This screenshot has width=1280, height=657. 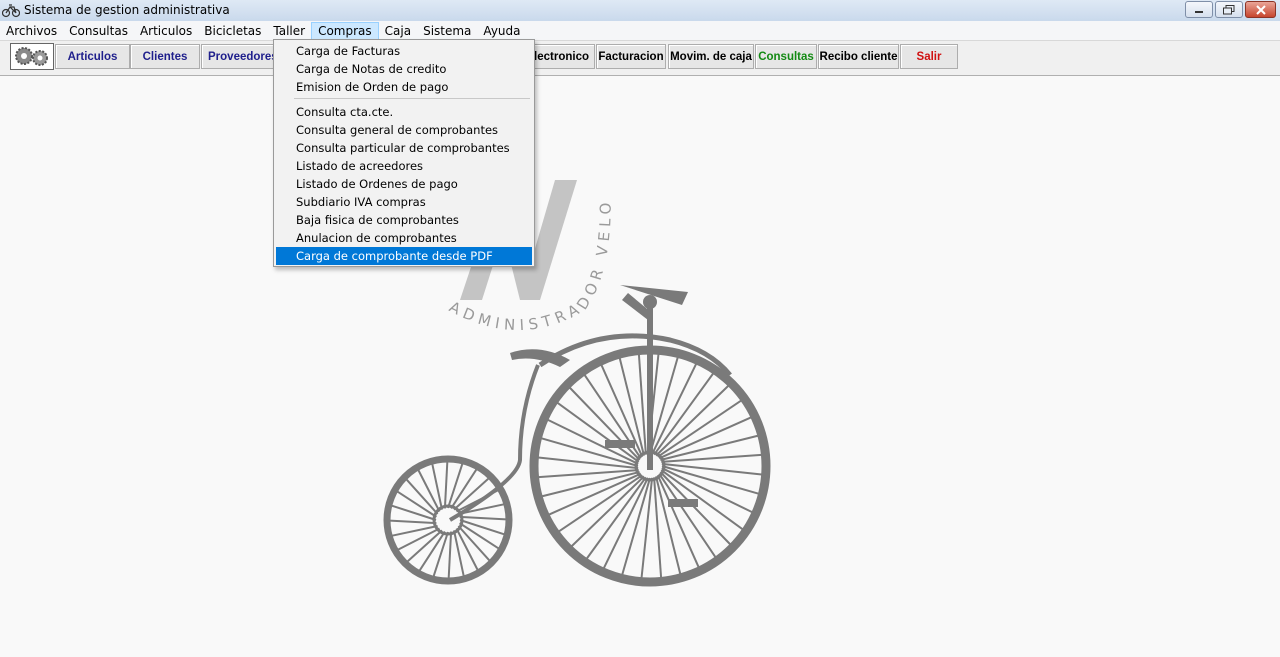 What do you see at coordinates (404, 220) in the screenshot?
I see `menu-item-baja-fisica: Baja fisica de comprobantes` at bounding box center [404, 220].